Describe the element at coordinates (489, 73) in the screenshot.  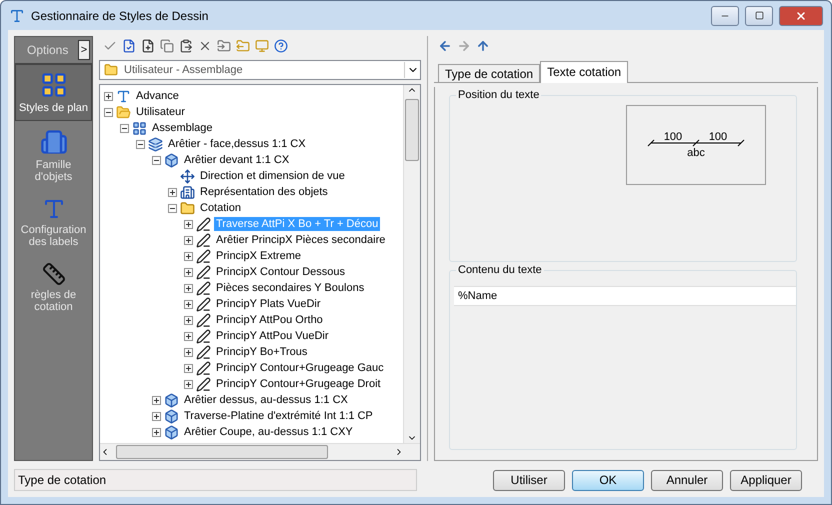
I see `tab: Type de cotation` at that location.